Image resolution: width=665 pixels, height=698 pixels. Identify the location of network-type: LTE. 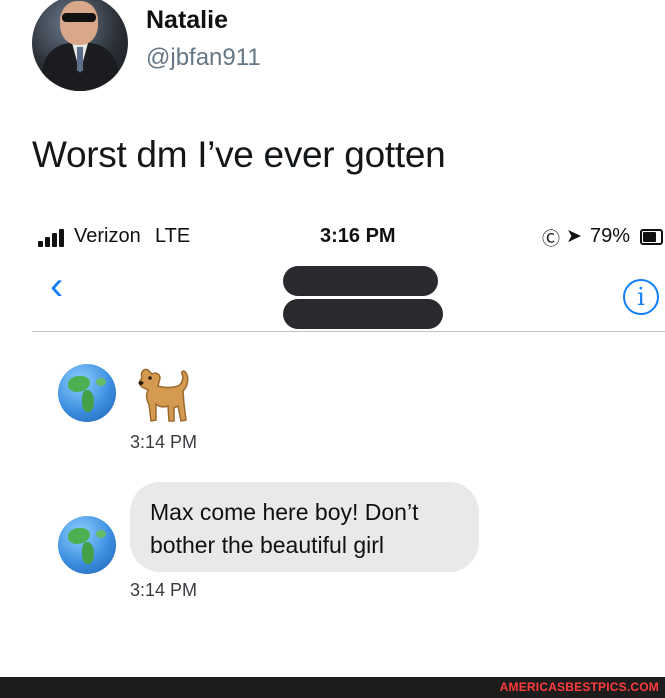
(173, 236).